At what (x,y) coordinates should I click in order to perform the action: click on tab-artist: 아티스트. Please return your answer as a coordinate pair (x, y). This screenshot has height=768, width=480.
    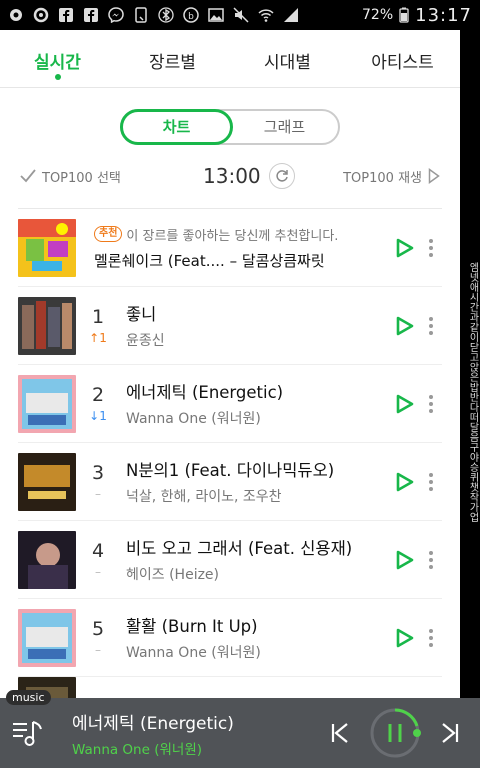
    Looking at the image, I should click on (402, 58).